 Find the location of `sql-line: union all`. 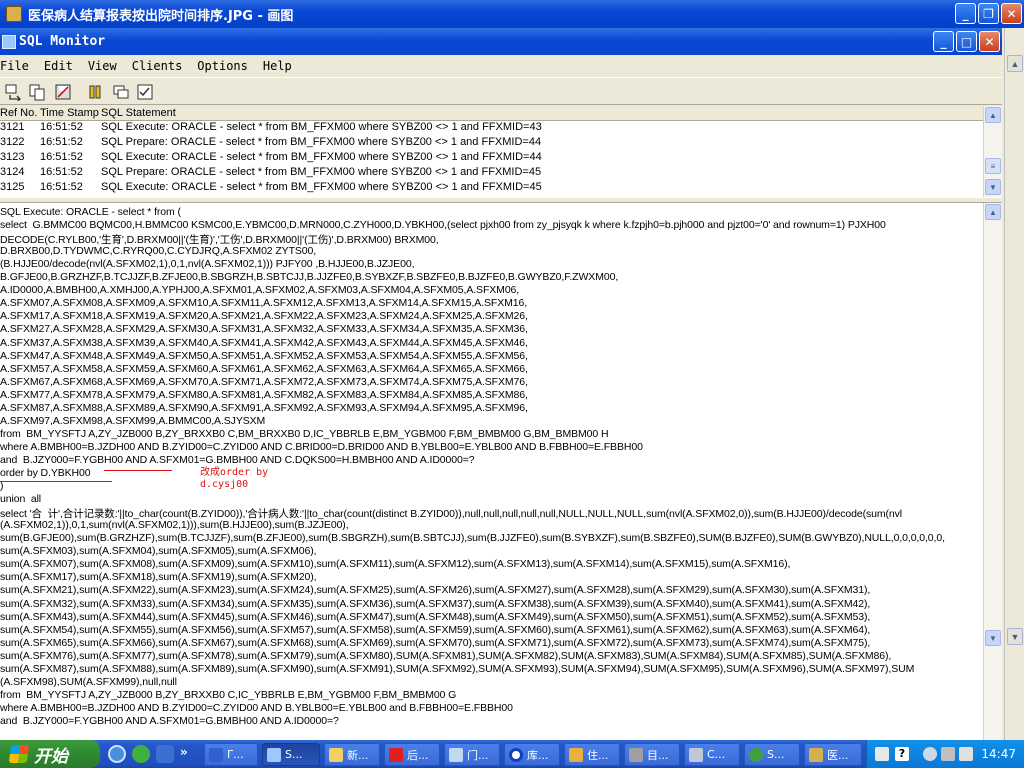

sql-line: union all is located at coordinates (21, 499).